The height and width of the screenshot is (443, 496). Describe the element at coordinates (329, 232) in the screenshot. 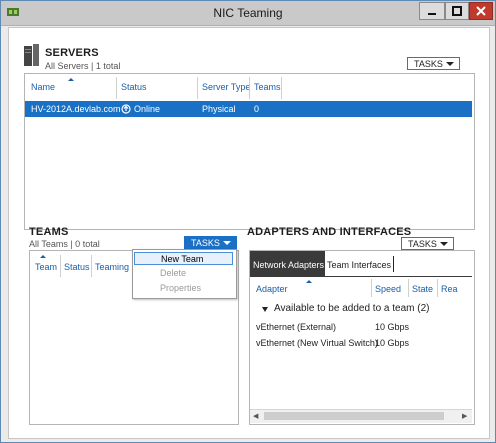

I see `adapters-title: ADAPTERS AND INTERFACES` at that location.